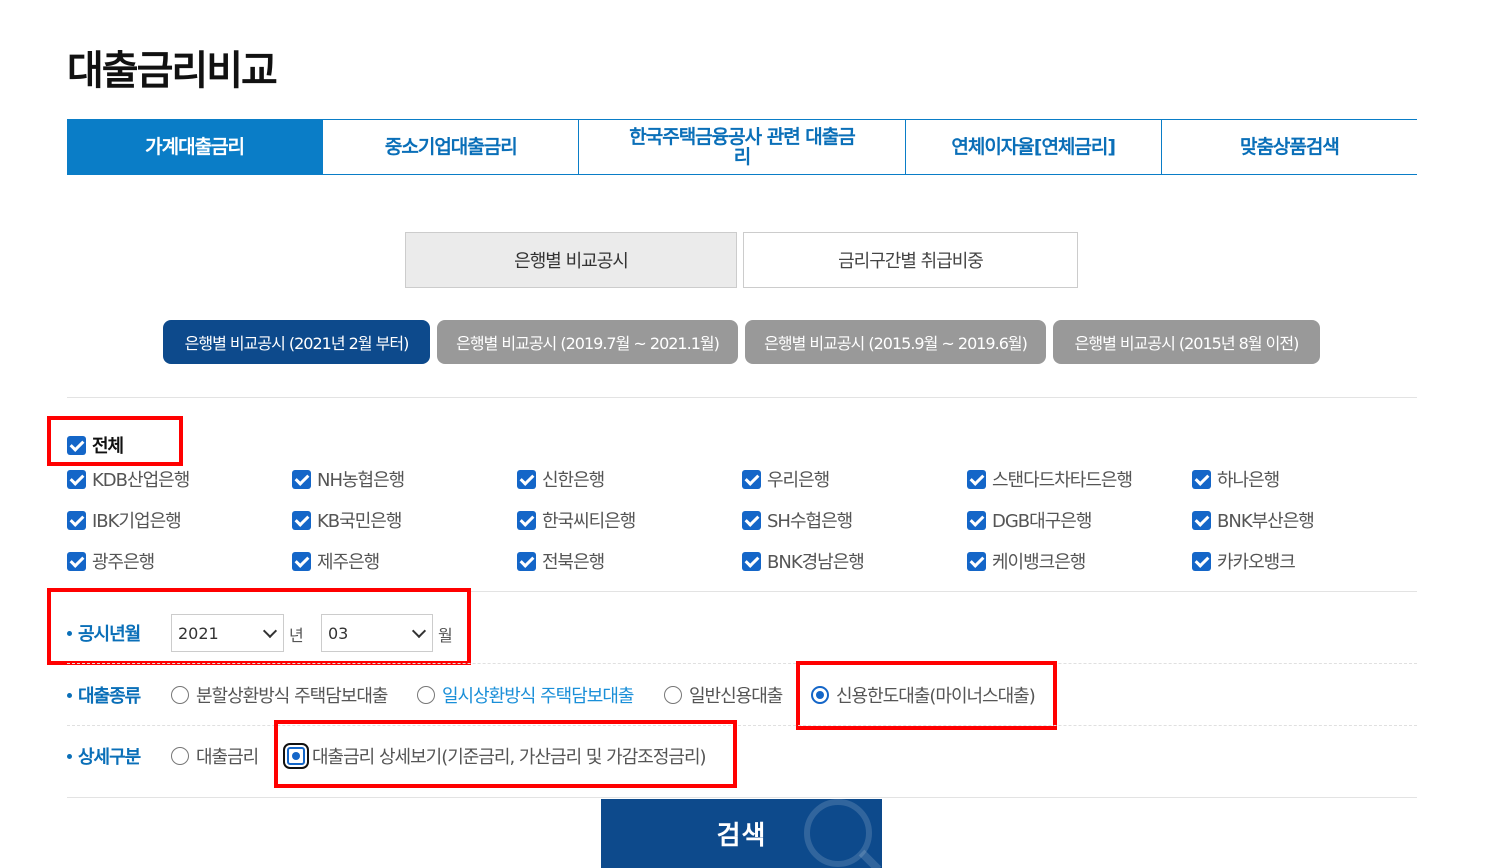 The width and height of the screenshot is (1500, 868). Describe the element at coordinates (296, 342) in the screenshot. I see `period-button-2021: 은행별 비교공시 (2021년 2월 부터)` at that location.